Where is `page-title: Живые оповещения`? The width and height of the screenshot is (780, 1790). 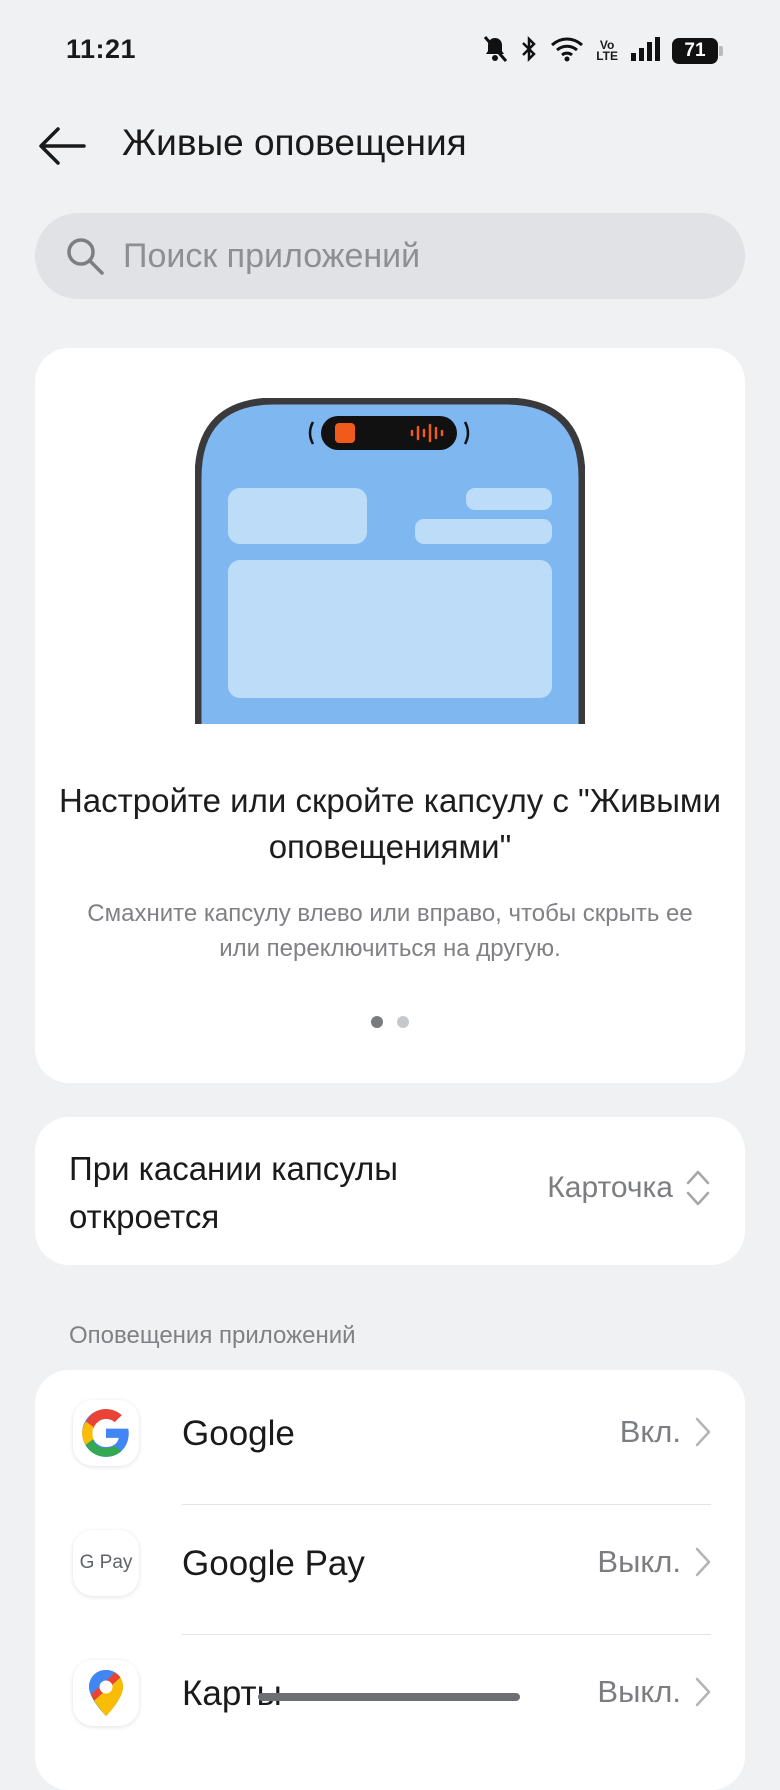
page-title: Живые оповещения is located at coordinates (294, 142).